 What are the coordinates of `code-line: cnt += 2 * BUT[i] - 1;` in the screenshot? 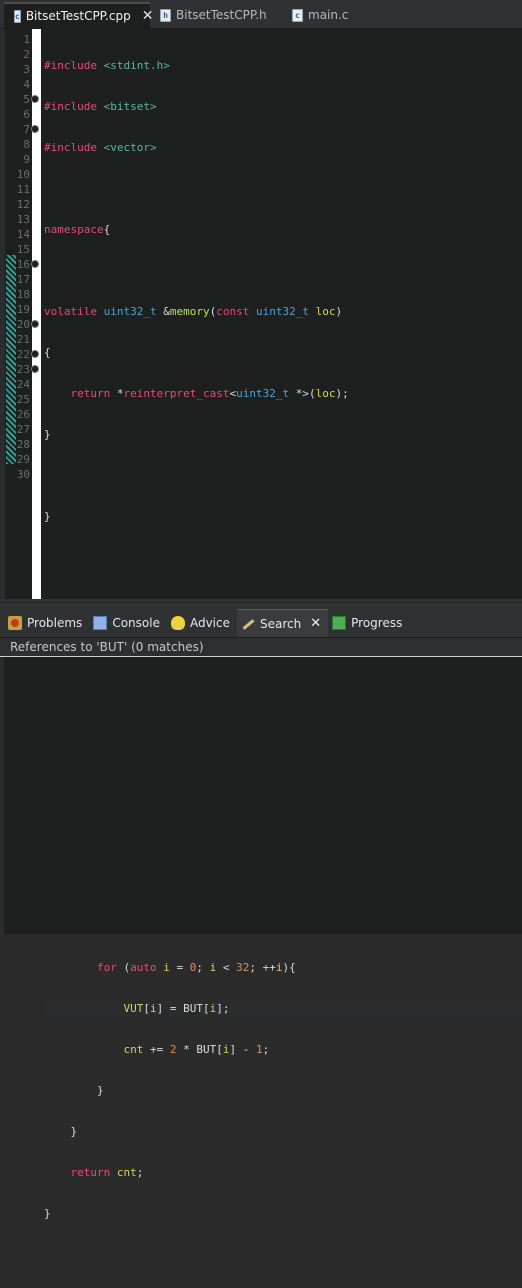 It's located at (196, 1049).